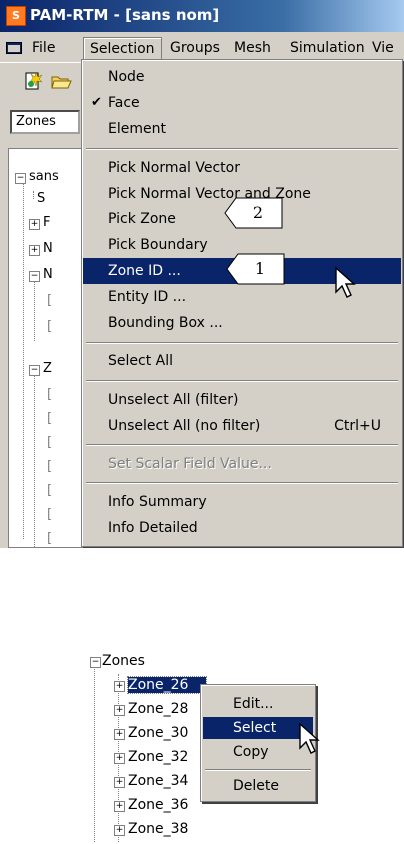  Describe the element at coordinates (242, 400) in the screenshot. I see `menu-item-unselect-all-filter: Unselect All (filter)` at that location.